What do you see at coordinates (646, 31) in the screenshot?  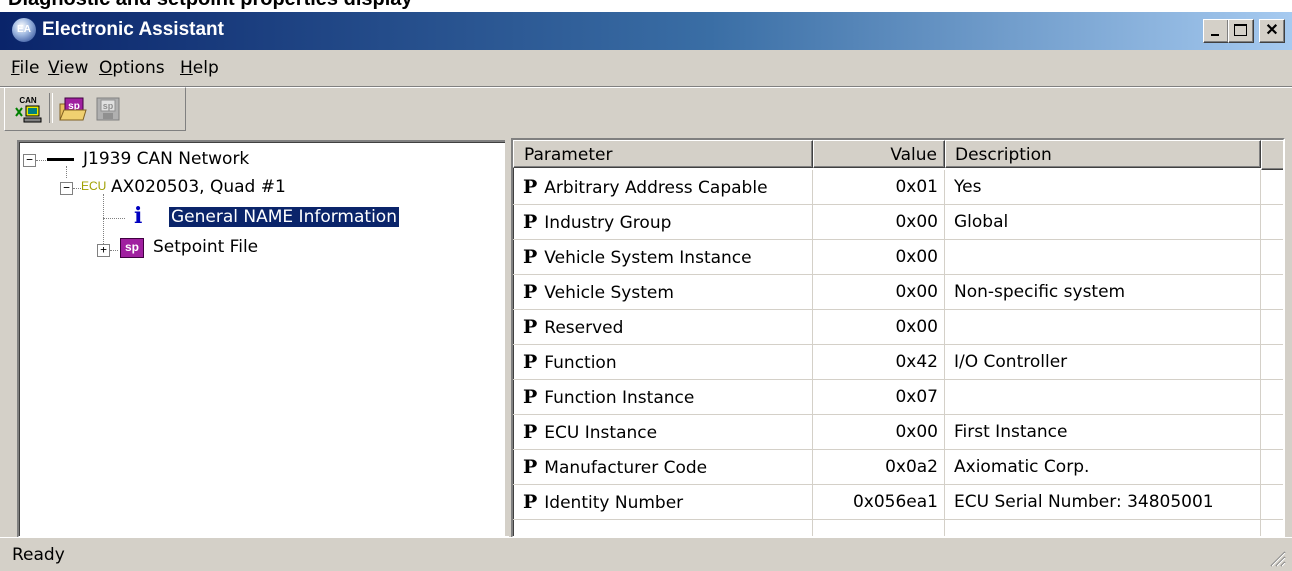 I see `title-bar: EA Electronic Assistant ✕` at bounding box center [646, 31].